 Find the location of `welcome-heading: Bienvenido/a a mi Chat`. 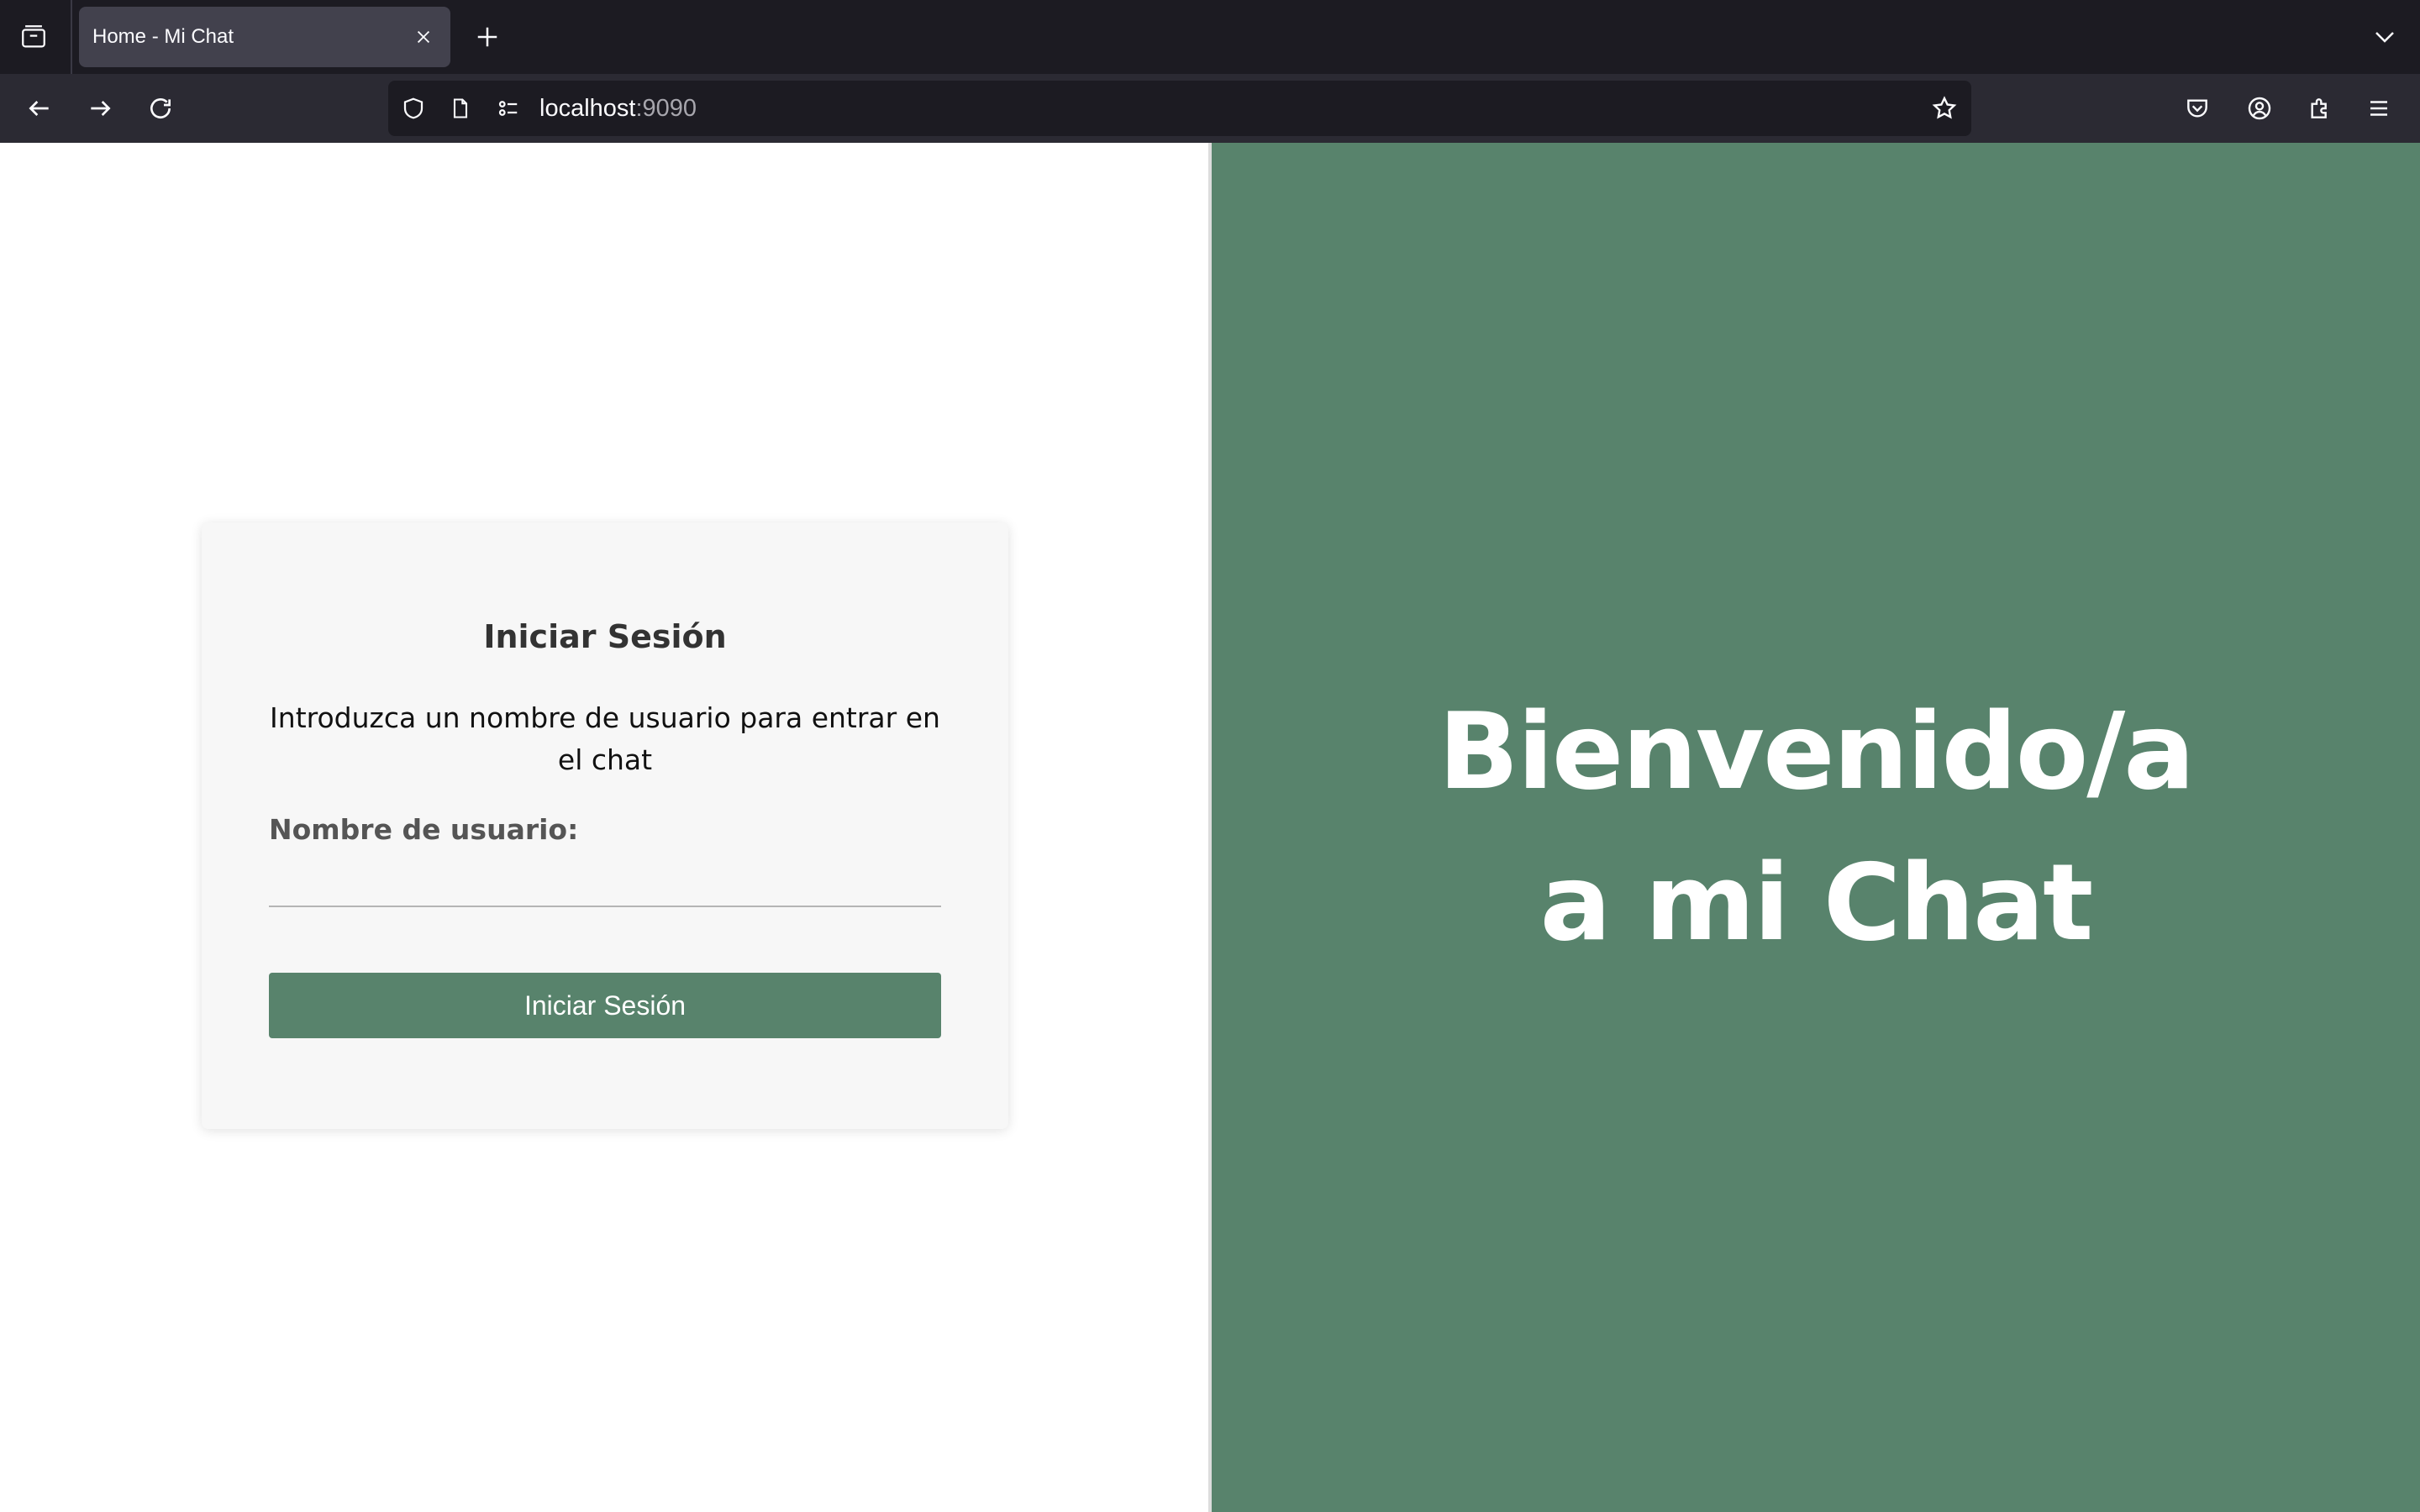

welcome-heading: Bienvenido/a a mi Chat is located at coordinates (1816, 827).